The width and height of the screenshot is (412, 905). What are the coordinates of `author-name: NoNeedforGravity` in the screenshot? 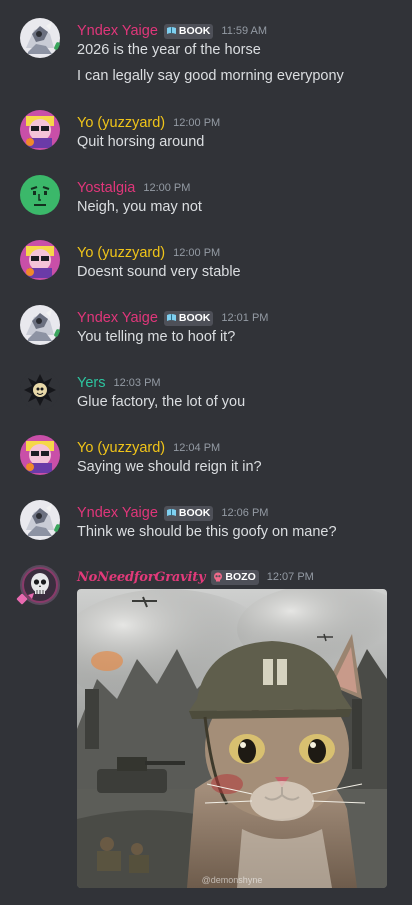 It's located at (141, 577).